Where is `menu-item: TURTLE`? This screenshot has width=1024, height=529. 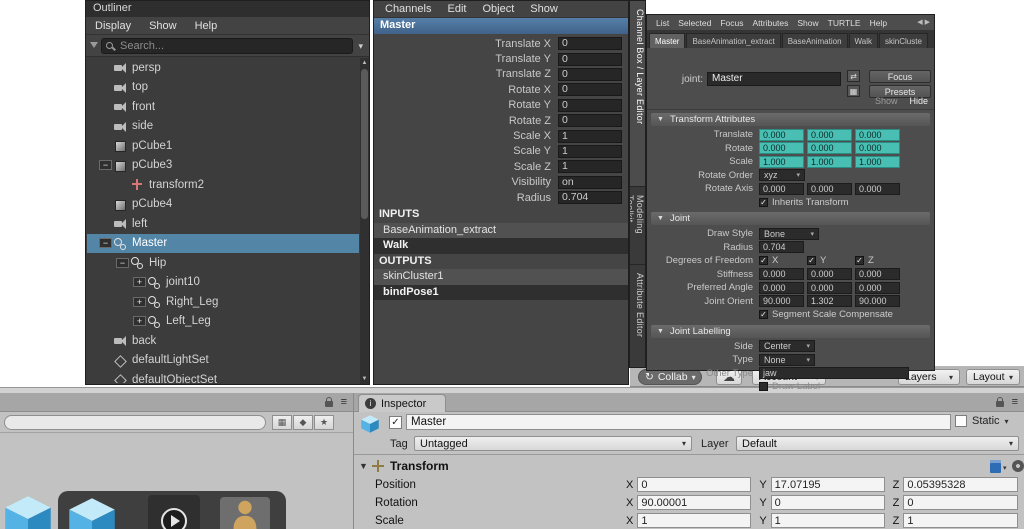
menu-item: TURTLE is located at coordinates (844, 23).